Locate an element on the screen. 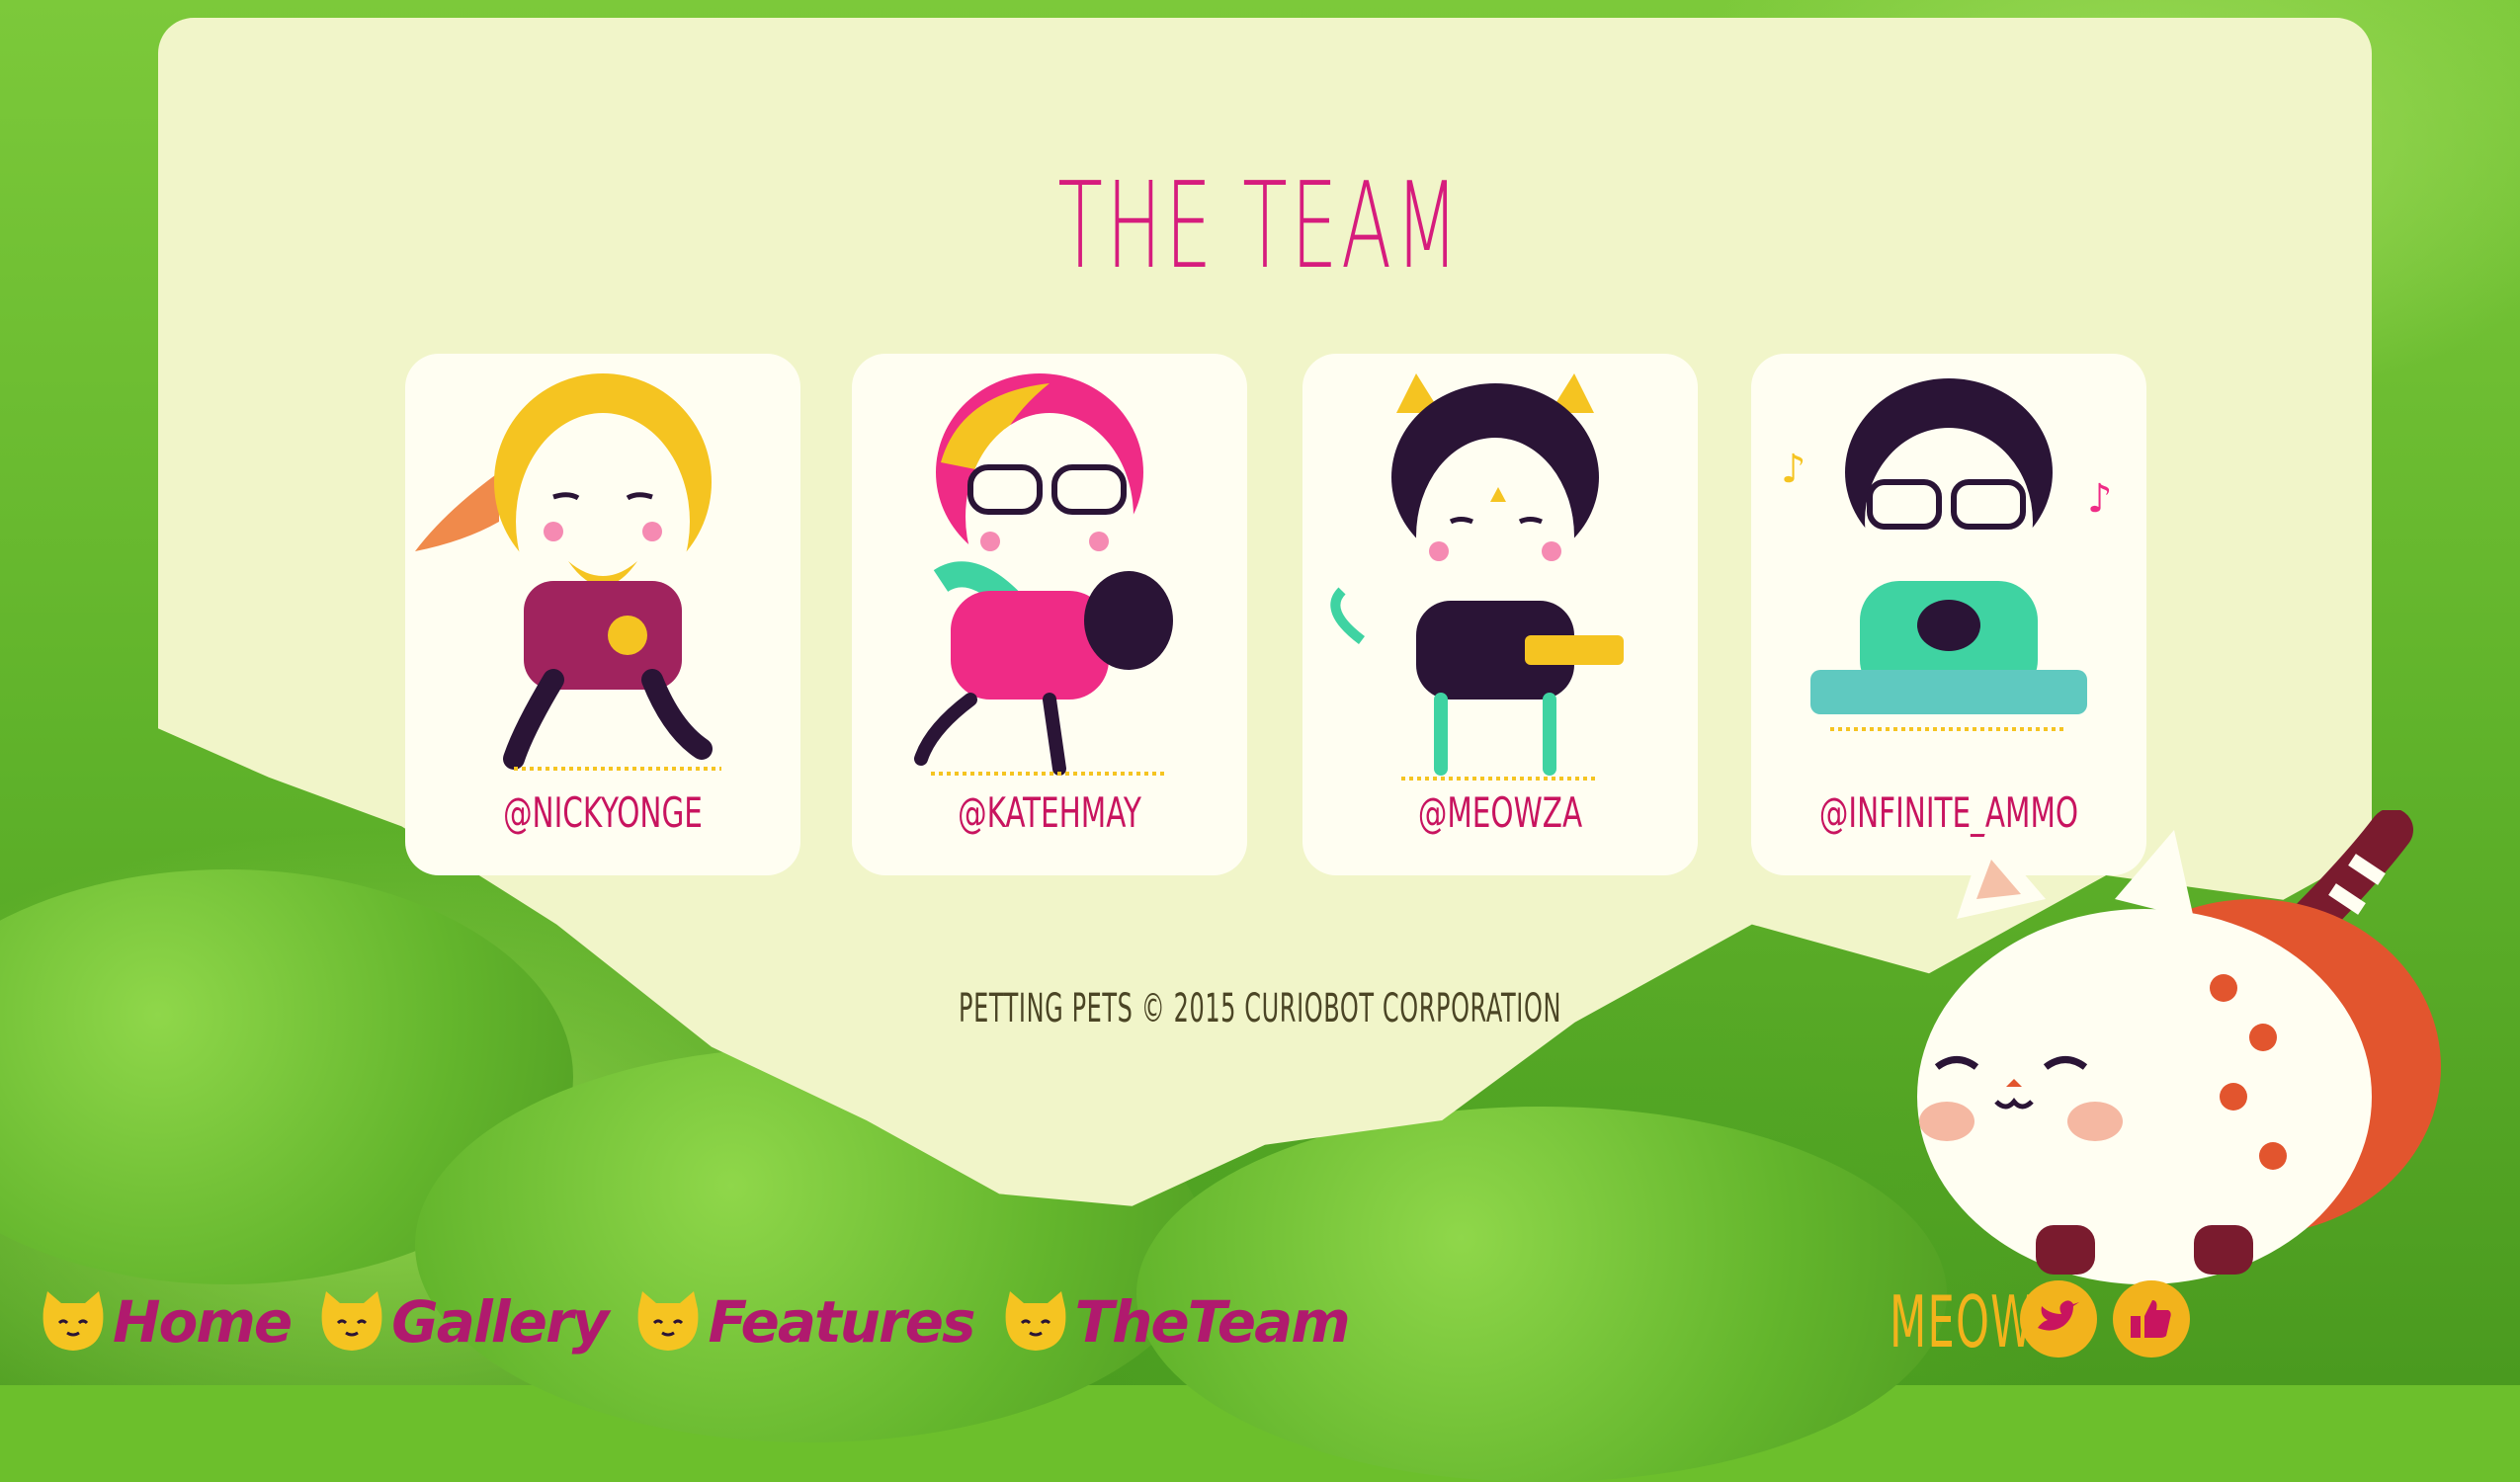  twitter-button is located at coordinates (2058, 1319).